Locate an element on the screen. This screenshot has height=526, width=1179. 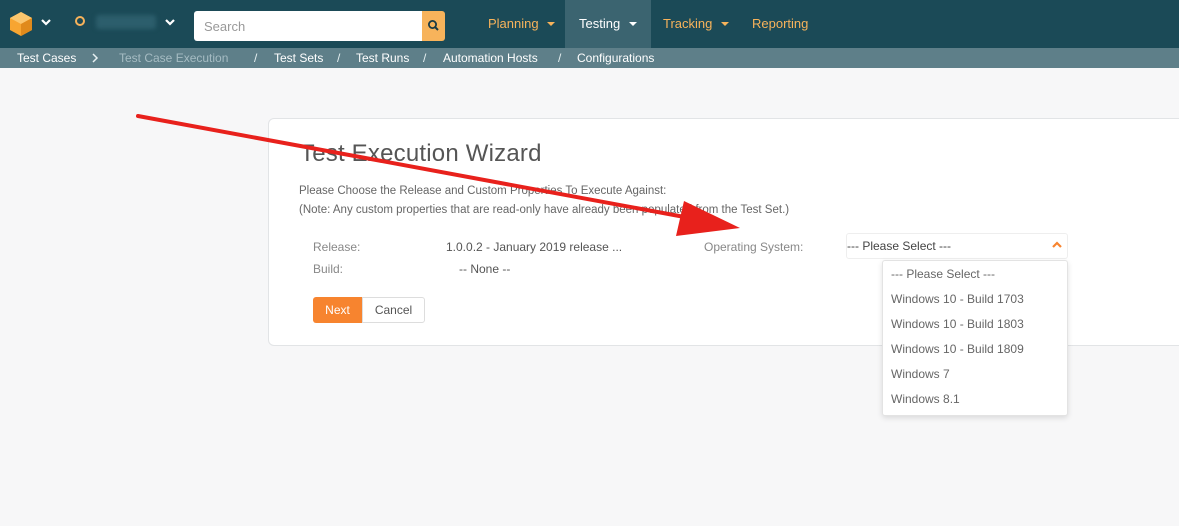
breadcrumb-chevron-icon is located at coordinates (95, 58).